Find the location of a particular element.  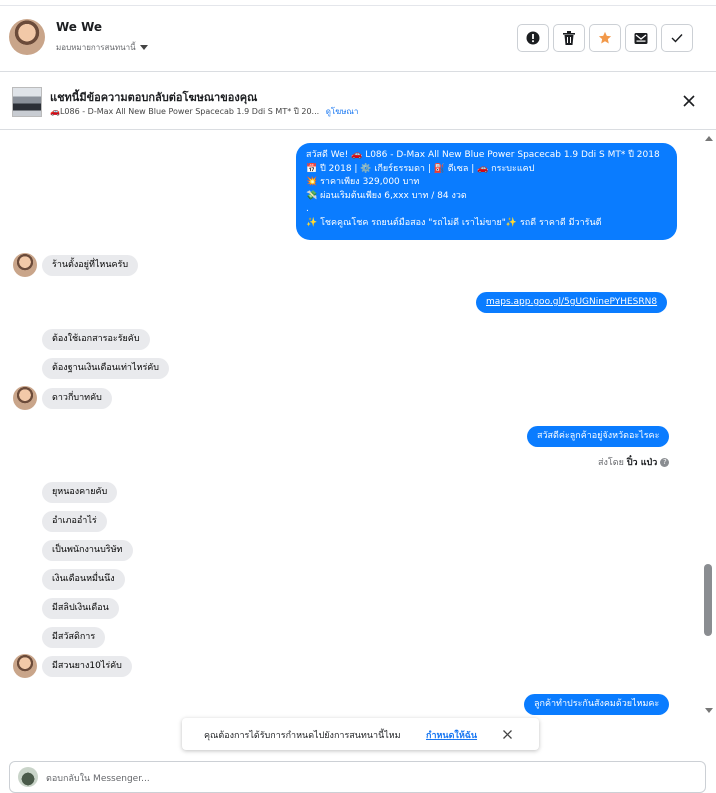

delete-button is located at coordinates (569, 38).